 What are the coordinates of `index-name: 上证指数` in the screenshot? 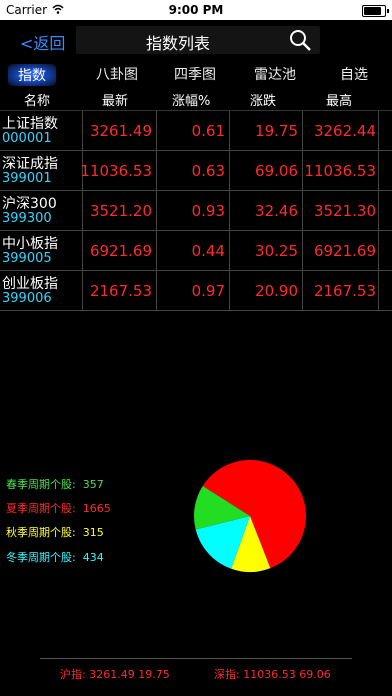 It's located at (30, 124).